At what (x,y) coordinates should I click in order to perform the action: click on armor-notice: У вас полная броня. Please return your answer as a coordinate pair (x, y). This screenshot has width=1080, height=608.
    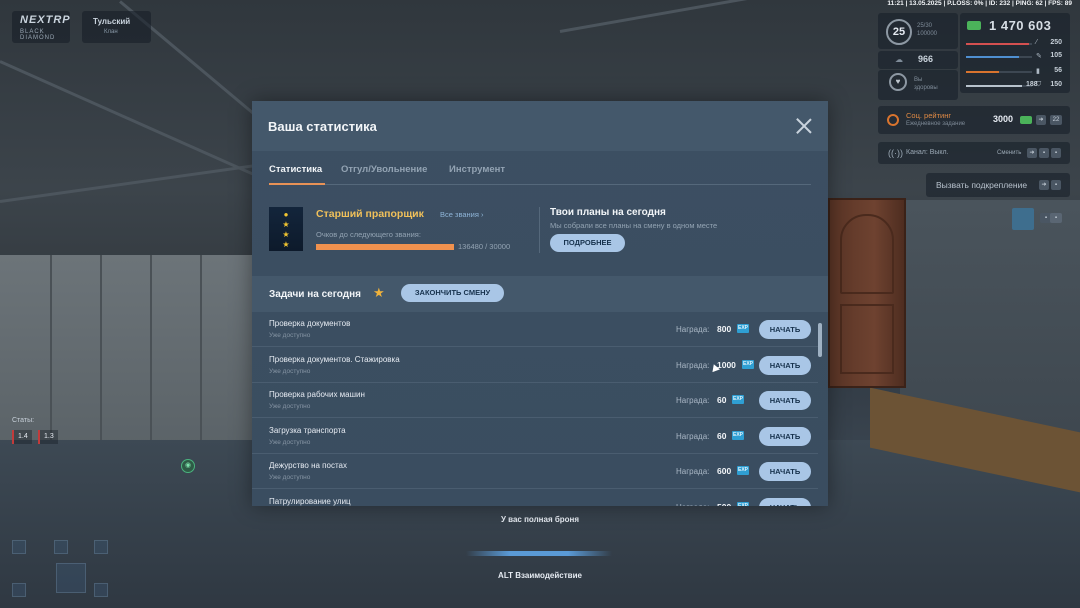
    Looking at the image, I should click on (540, 519).